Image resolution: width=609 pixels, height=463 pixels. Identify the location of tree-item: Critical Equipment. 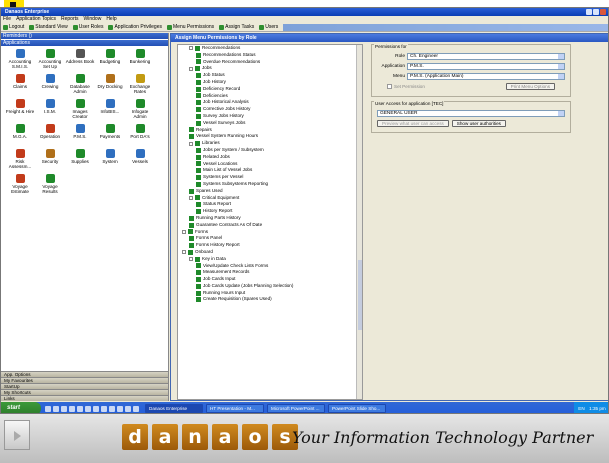
(272, 198).